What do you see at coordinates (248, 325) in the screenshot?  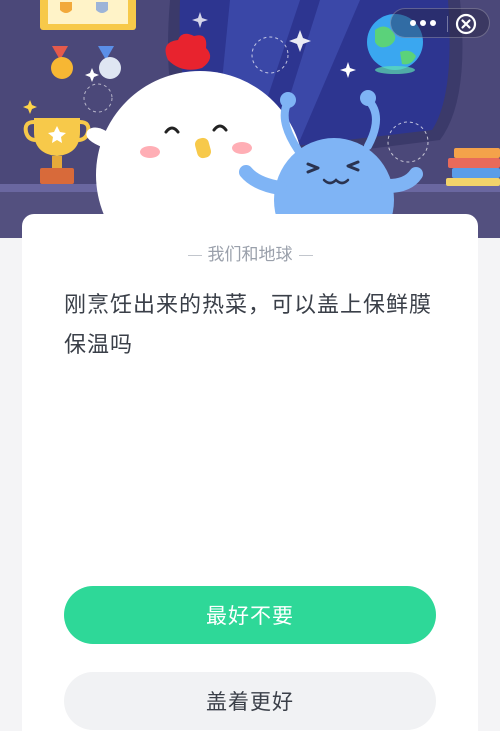 I see `quiz-question: 刚烹饪出来的热菜，可以盖上保鲜膜保温吗` at bounding box center [248, 325].